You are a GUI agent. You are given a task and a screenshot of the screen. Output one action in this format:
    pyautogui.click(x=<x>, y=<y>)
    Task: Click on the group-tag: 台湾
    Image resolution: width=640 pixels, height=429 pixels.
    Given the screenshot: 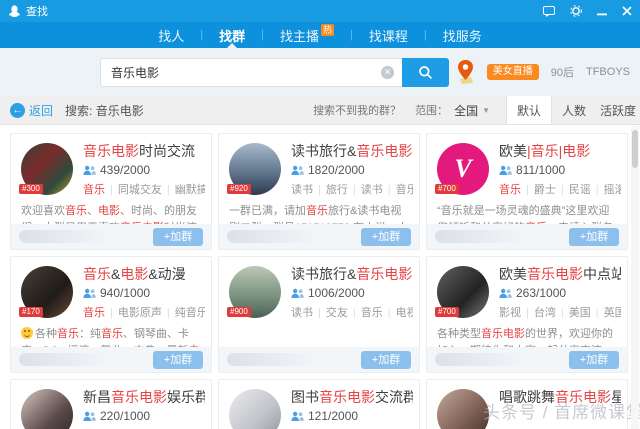 What is the action you would take?
    pyautogui.click(x=544, y=313)
    